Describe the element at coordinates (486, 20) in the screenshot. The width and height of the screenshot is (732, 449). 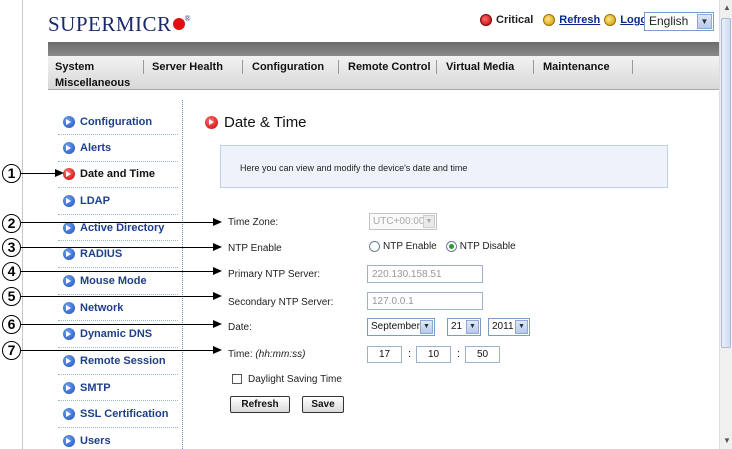
I see `critical-icon` at that location.